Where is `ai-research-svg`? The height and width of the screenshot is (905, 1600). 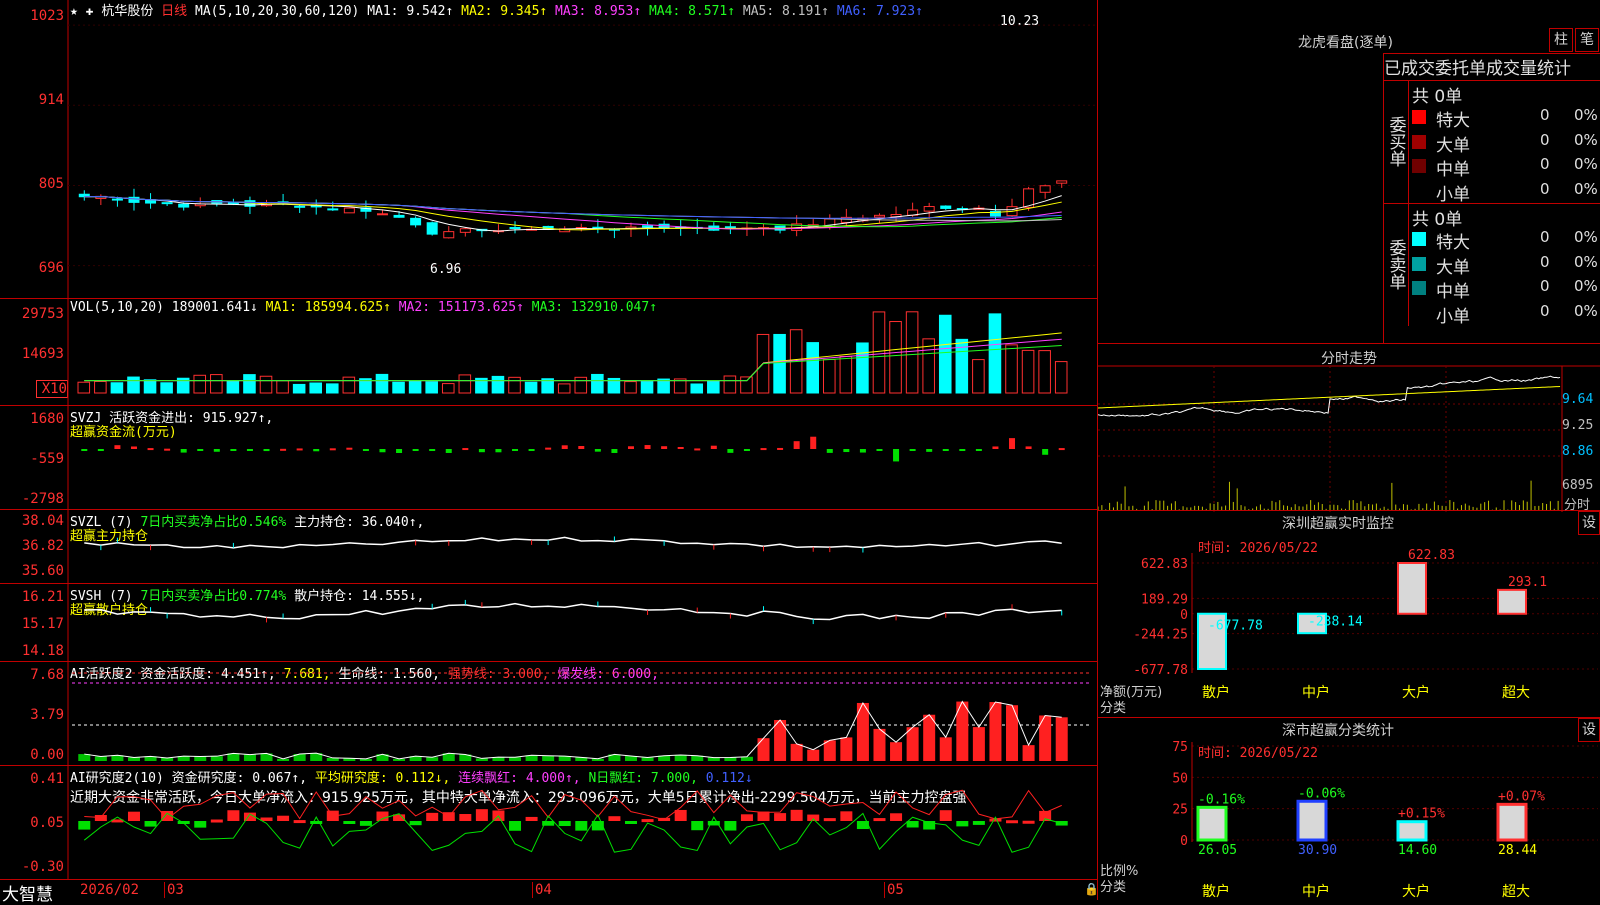 ai-research-svg is located at coordinates (567, 822).